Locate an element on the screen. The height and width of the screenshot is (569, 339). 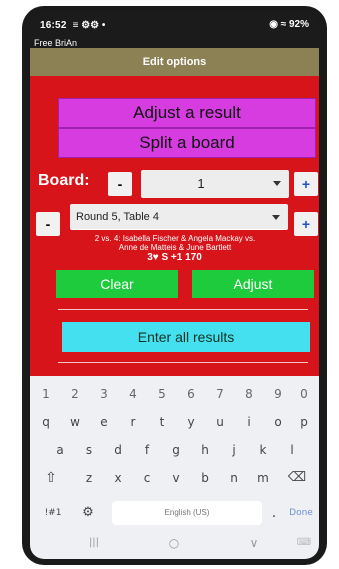
round-plus-button: + is located at coordinates (306, 224).